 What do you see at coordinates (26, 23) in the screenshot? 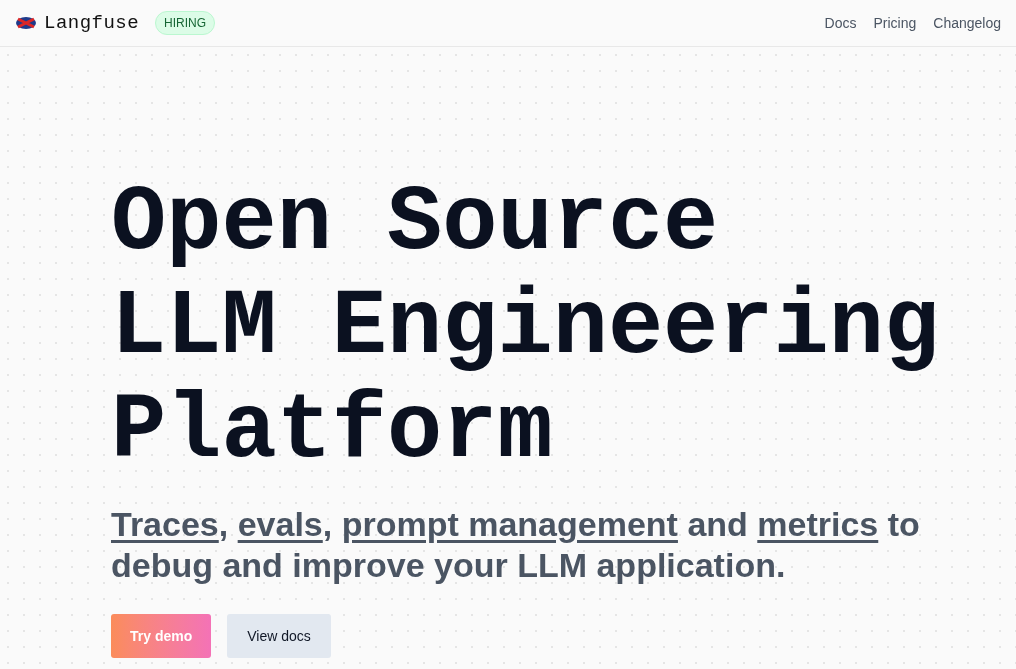
I see `logo-icon` at bounding box center [26, 23].